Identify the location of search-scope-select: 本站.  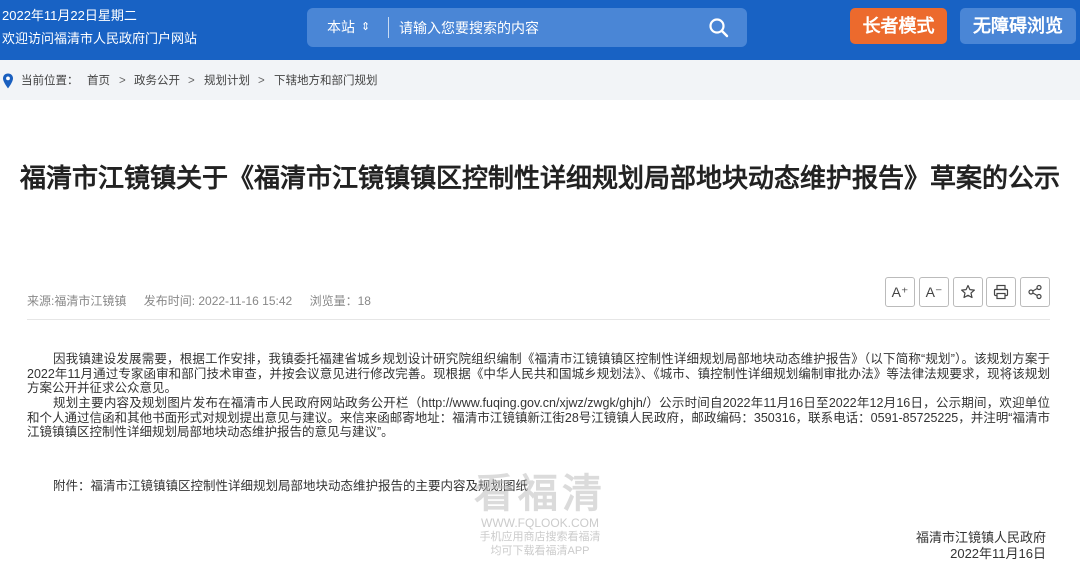
(341, 27).